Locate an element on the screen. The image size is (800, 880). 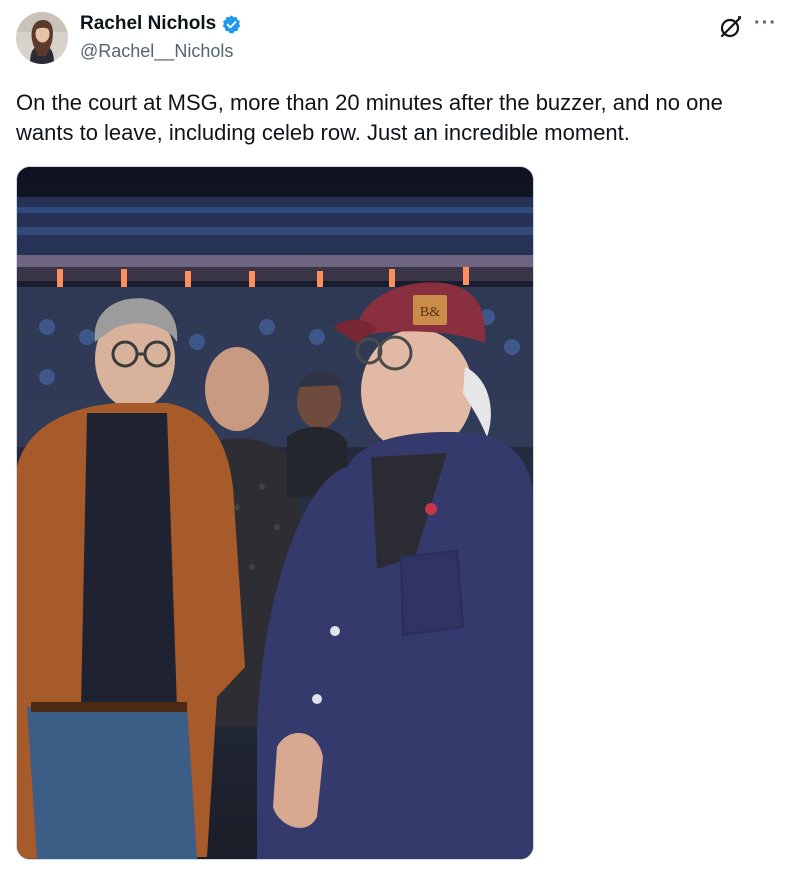
avatar is located at coordinates (42, 38).